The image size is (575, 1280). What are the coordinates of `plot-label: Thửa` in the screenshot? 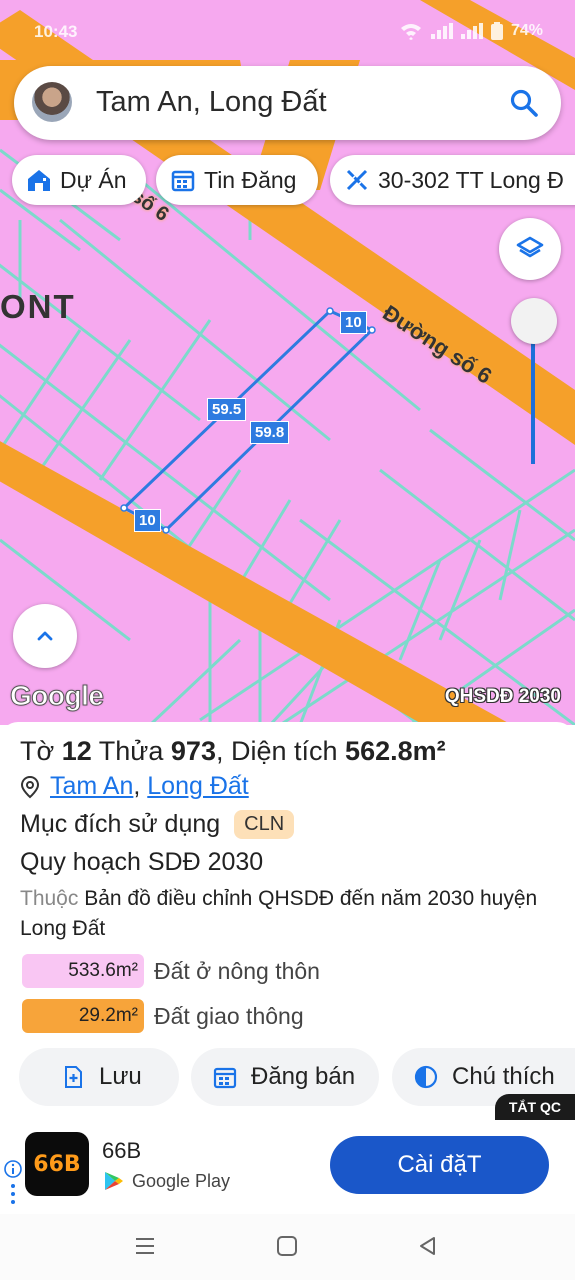 It's located at (131, 751).